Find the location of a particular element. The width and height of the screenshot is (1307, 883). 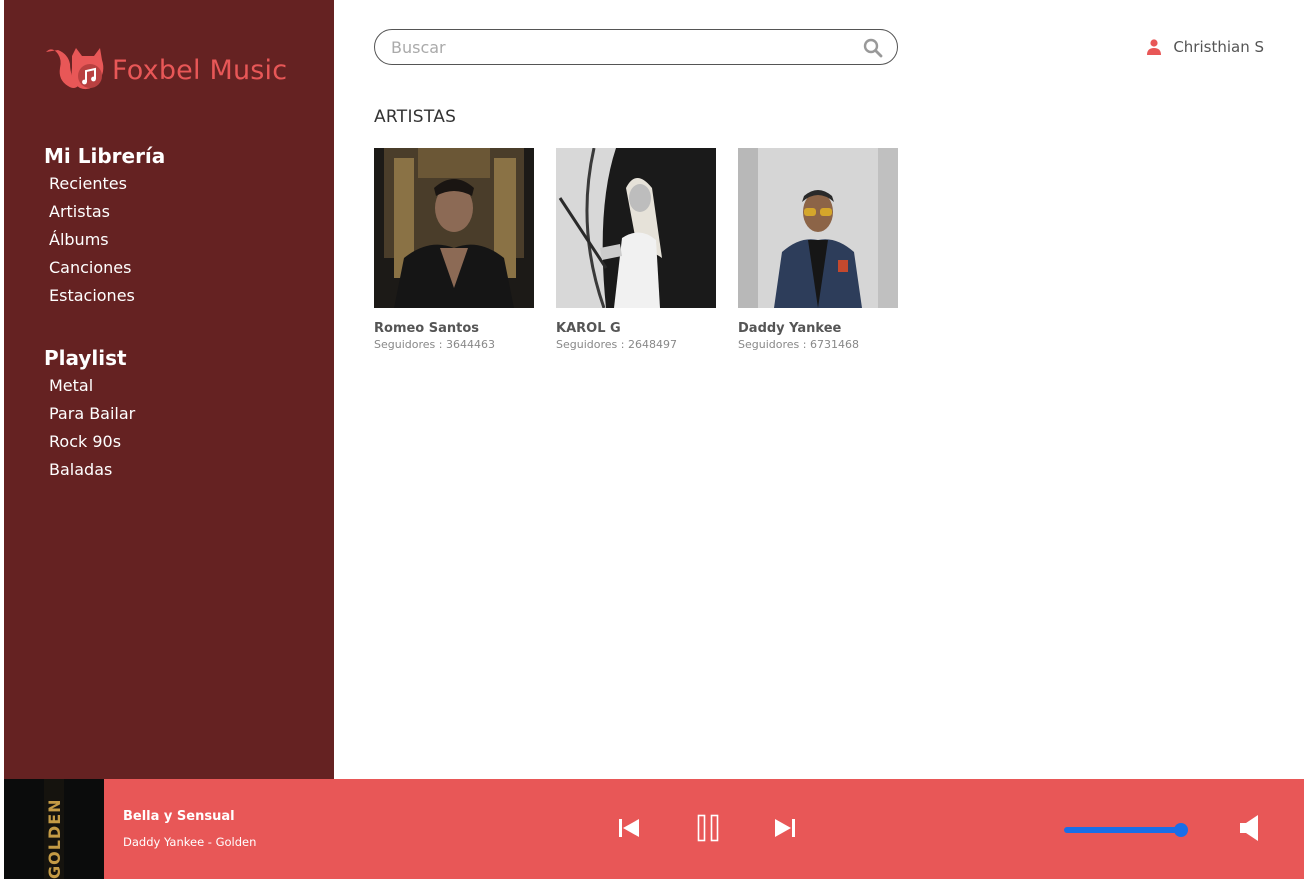

sidebar-item-albums: Álbums is located at coordinates (92, 240).